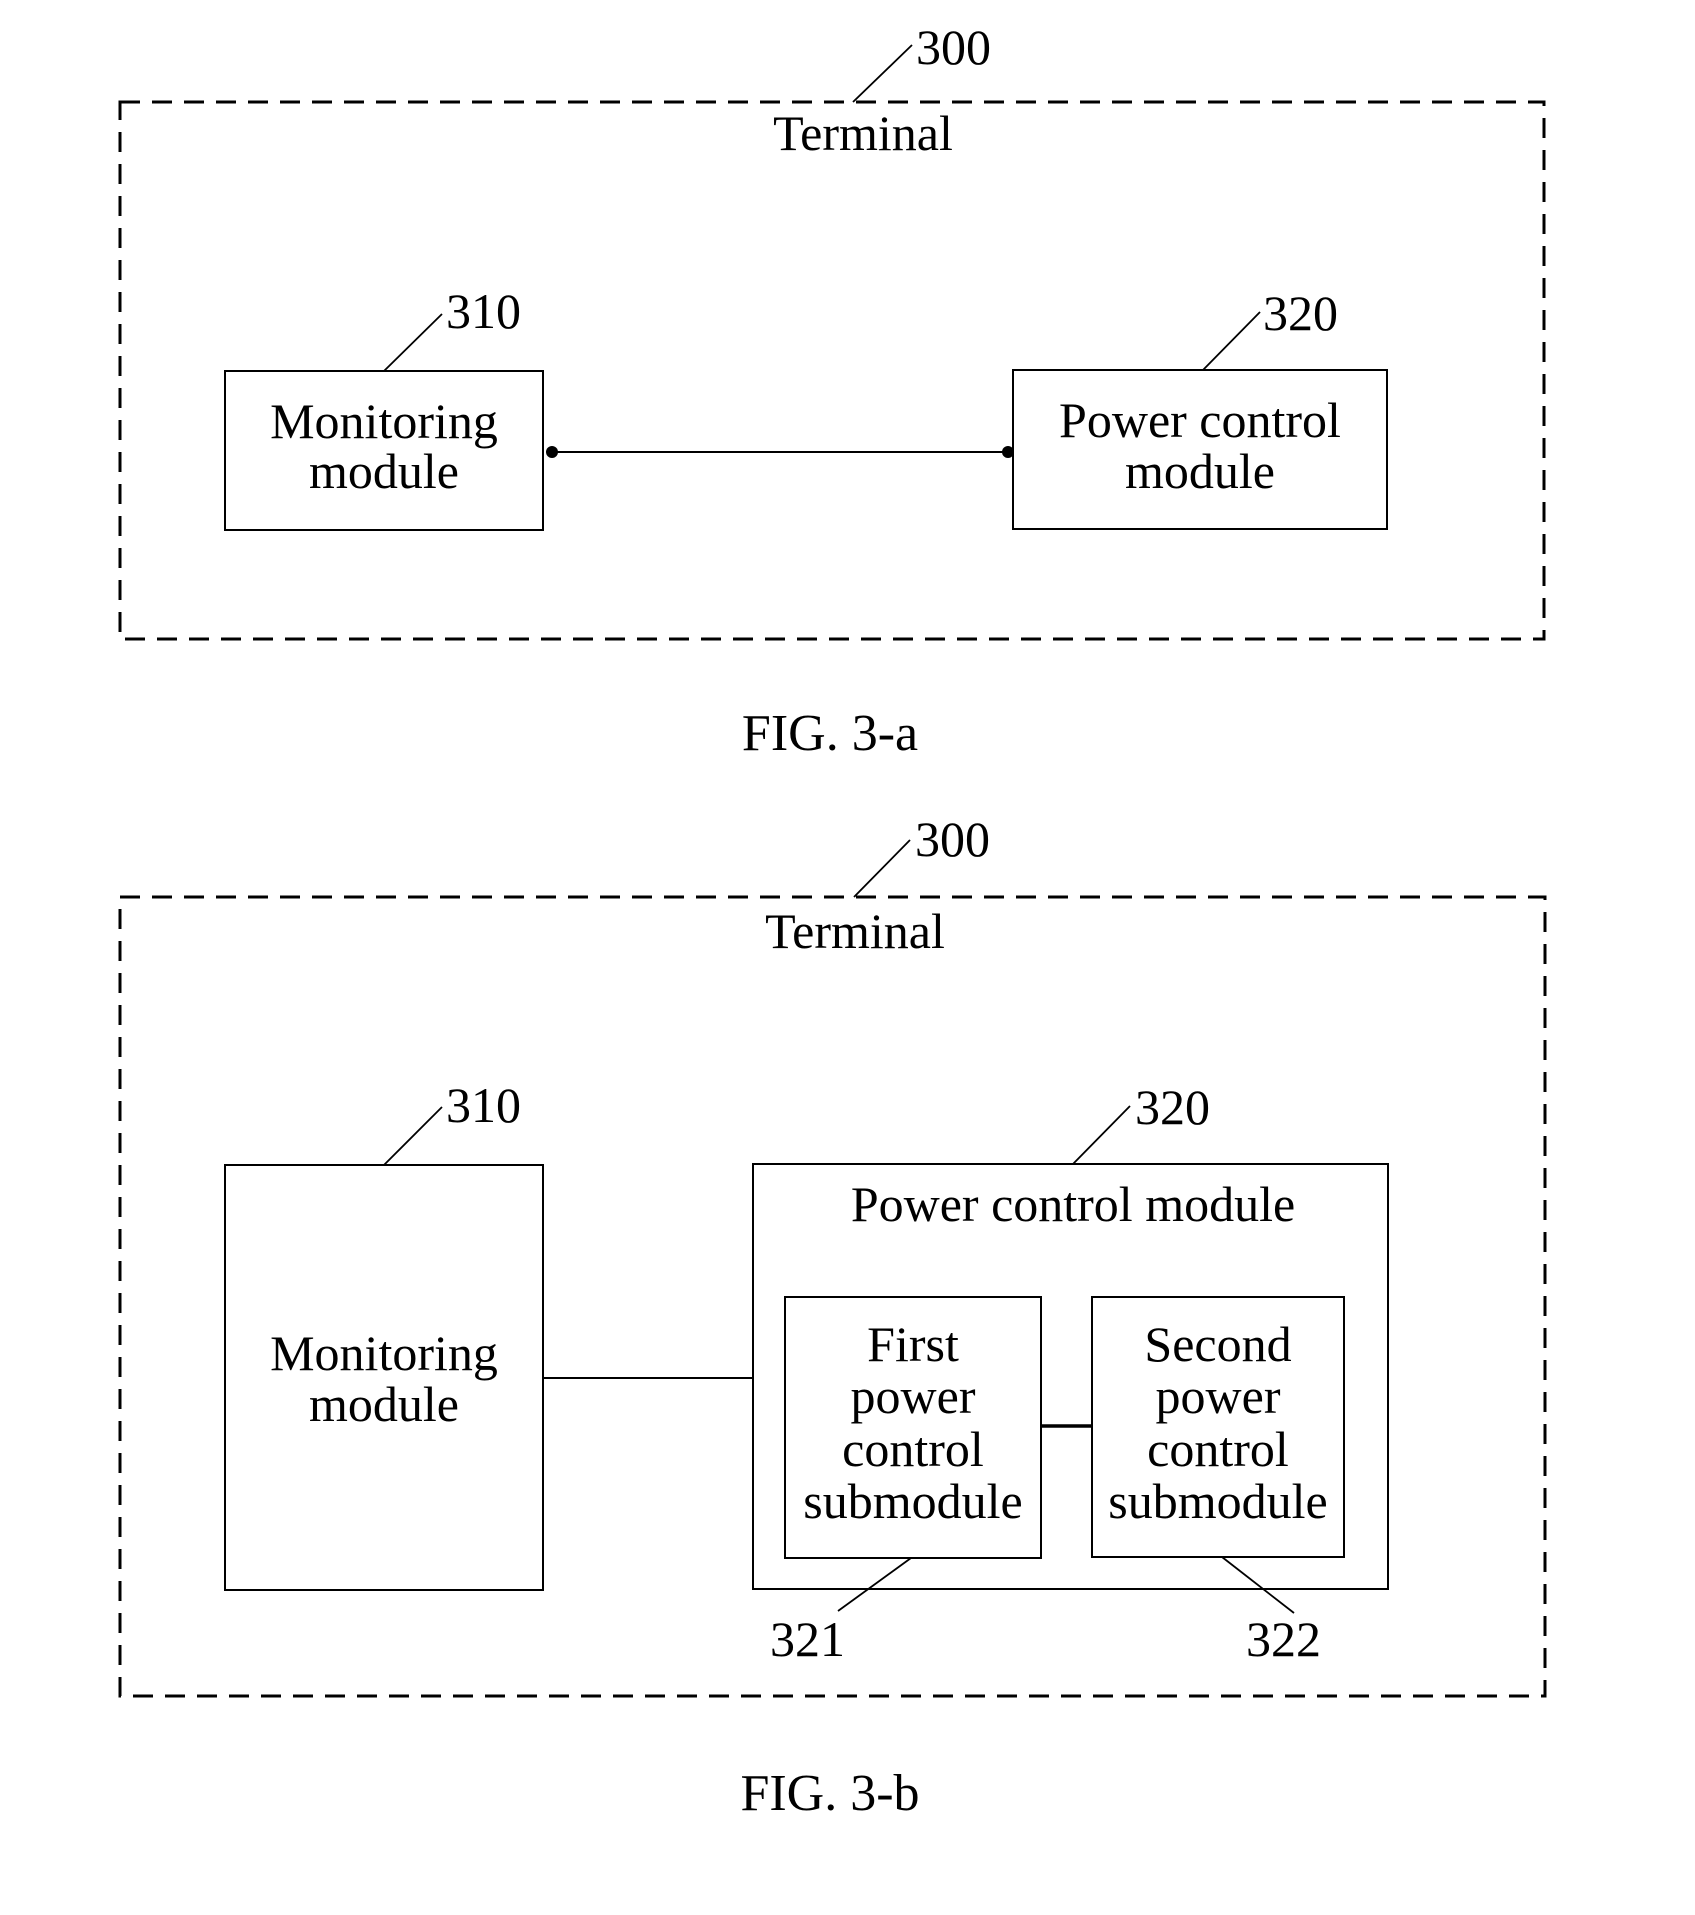 This screenshot has height=1915, width=1695. I want to click on monitoring-module-label-line2-3a: module, so click(384, 471).